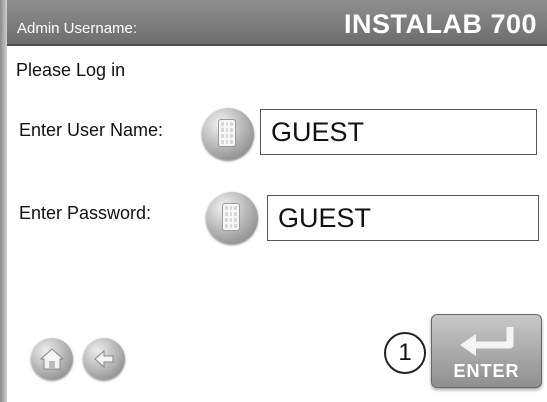 This screenshot has width=547, height=402. I want to click on admin-username-label: Admin Username:, so click(77, 28).